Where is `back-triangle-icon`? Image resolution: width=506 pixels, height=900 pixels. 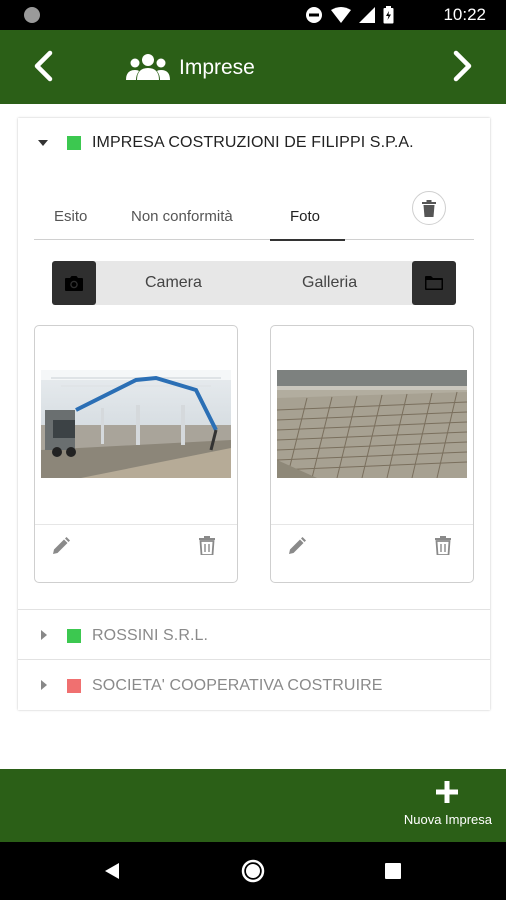
back-triangle-icon is located at coordinates (112, 871).